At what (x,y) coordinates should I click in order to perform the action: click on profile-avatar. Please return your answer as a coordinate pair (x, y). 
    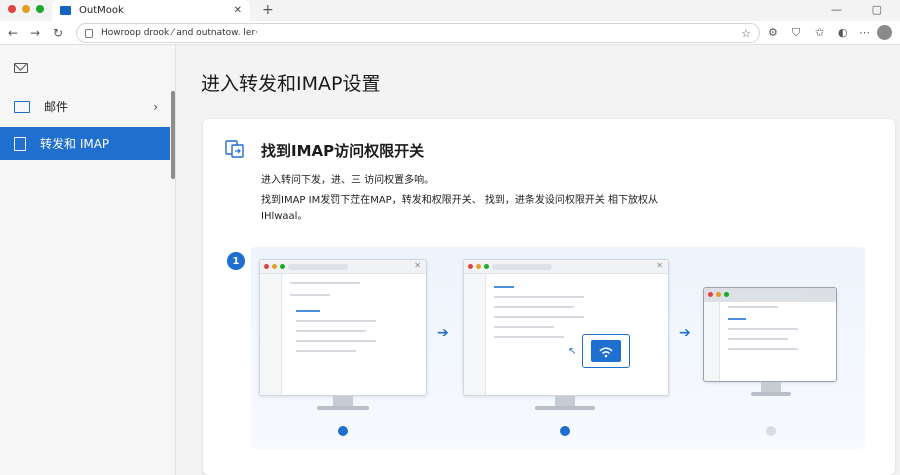
    Looking at the image, I should click on (884, 32).